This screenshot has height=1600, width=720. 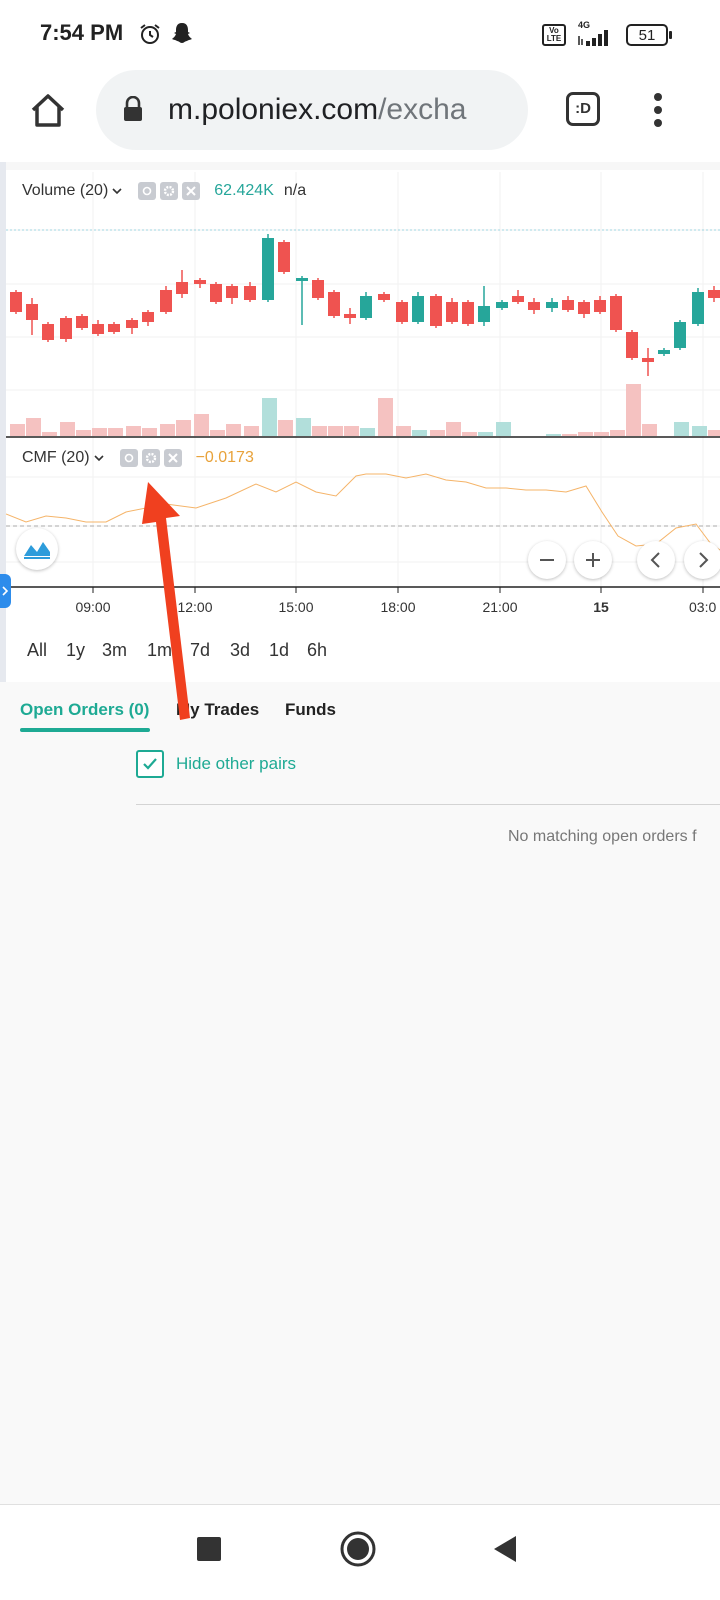 I want to click on hide-pairs-checkbox, so click(x=150, y=764).